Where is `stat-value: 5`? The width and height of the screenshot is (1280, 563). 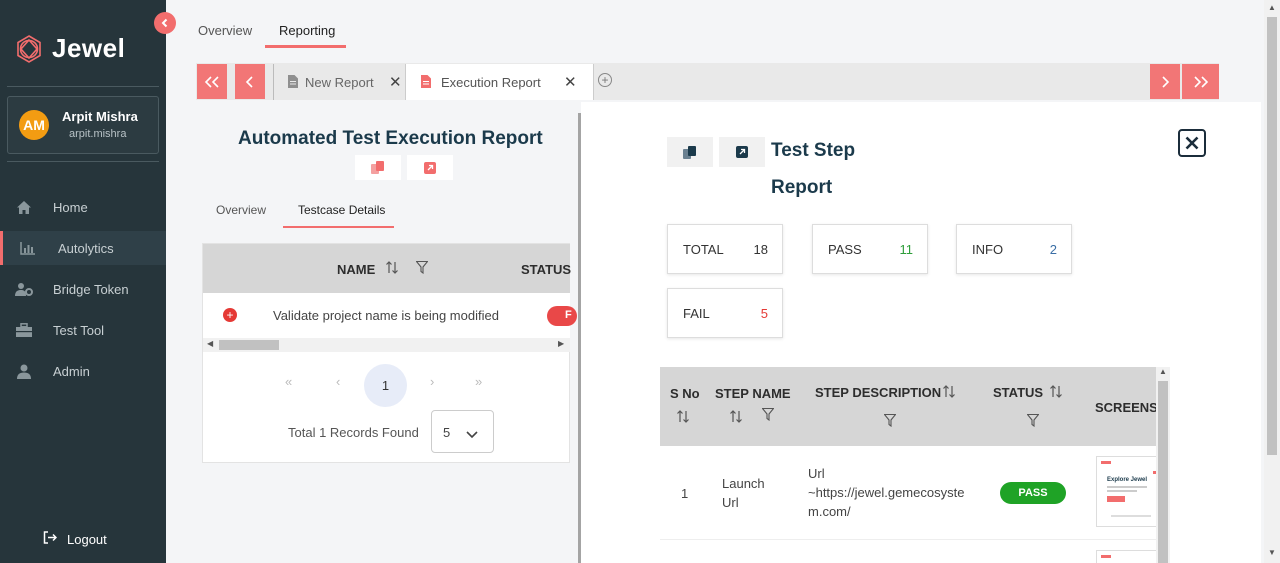 stat-value: 5 is located at coordinates (764, 313).